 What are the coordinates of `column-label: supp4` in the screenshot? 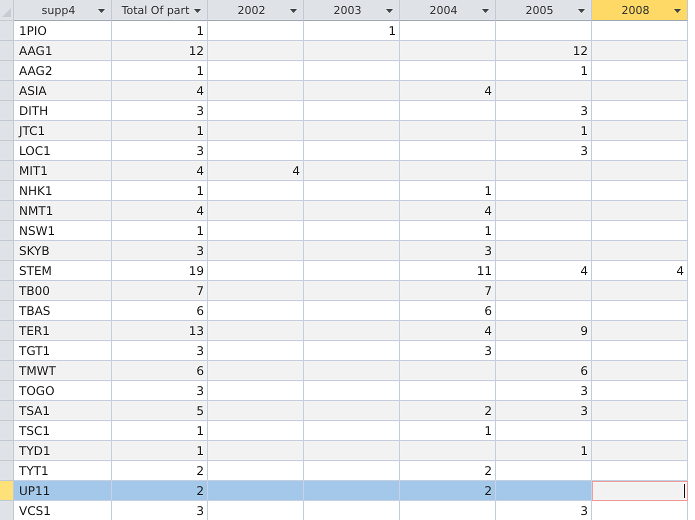 It's located at (59, 10).